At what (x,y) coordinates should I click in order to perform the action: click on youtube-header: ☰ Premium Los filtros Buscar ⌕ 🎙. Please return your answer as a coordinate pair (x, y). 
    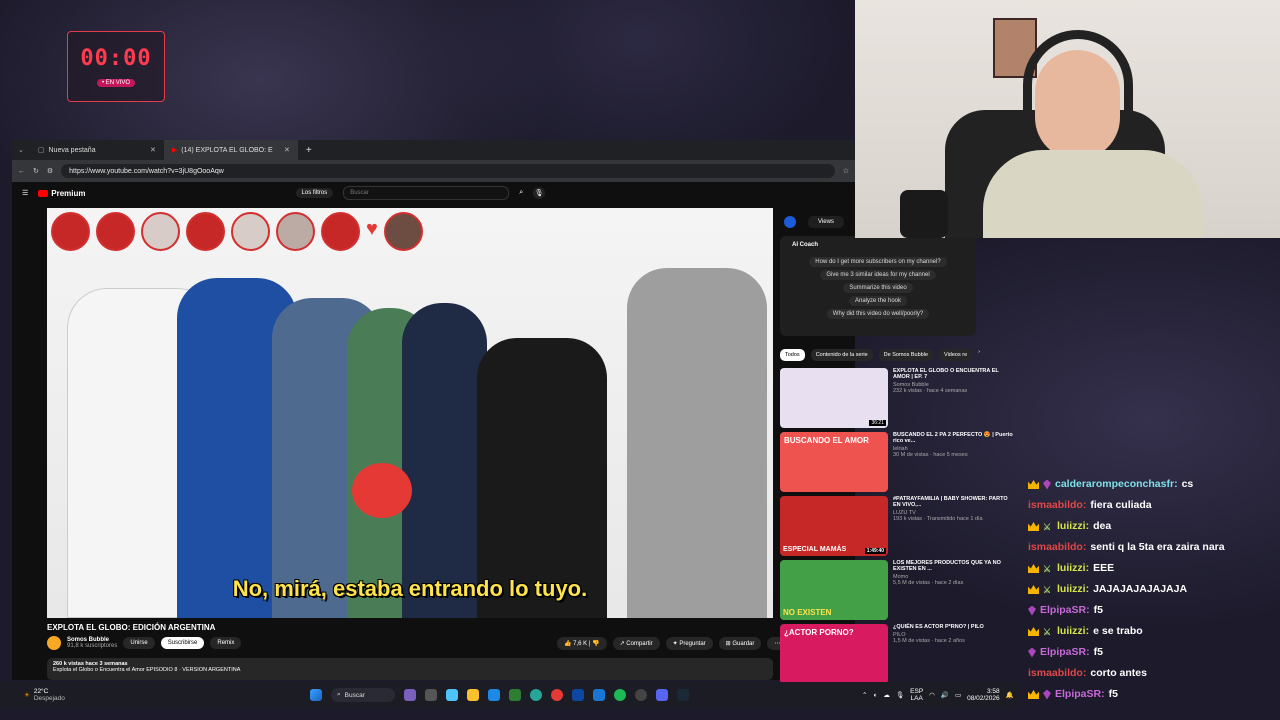
    Looking at the image, I should click on (433, 193).